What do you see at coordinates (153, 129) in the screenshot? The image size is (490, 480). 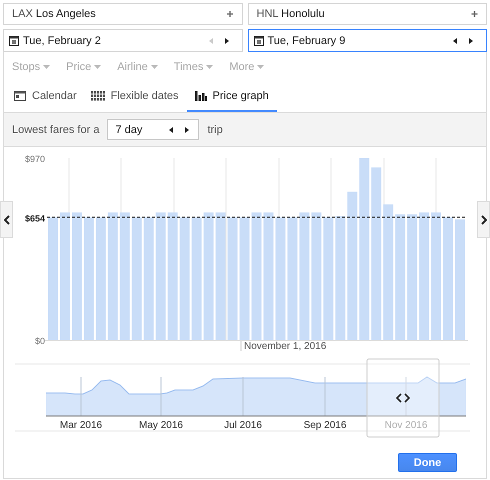 I see `duration-stepper: 7 day` at bounding box center [153, 129].